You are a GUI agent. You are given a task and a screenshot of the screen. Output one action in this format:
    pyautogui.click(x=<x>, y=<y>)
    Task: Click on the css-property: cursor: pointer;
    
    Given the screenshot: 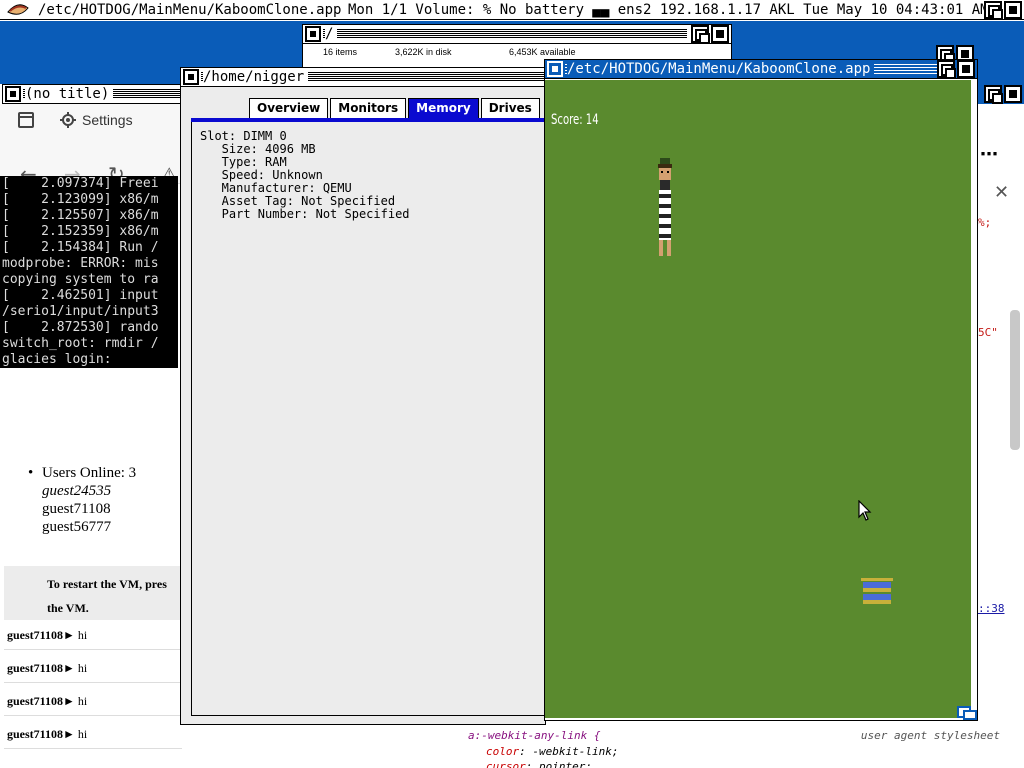 What is the action you would take?
    pyautogui.click(x=539, y=763)
    